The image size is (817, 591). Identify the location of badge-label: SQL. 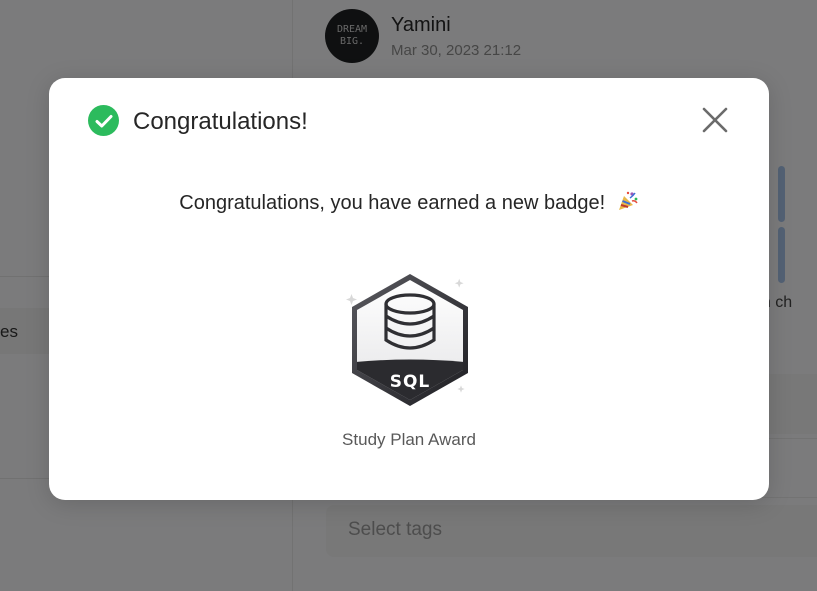
(410, 382).